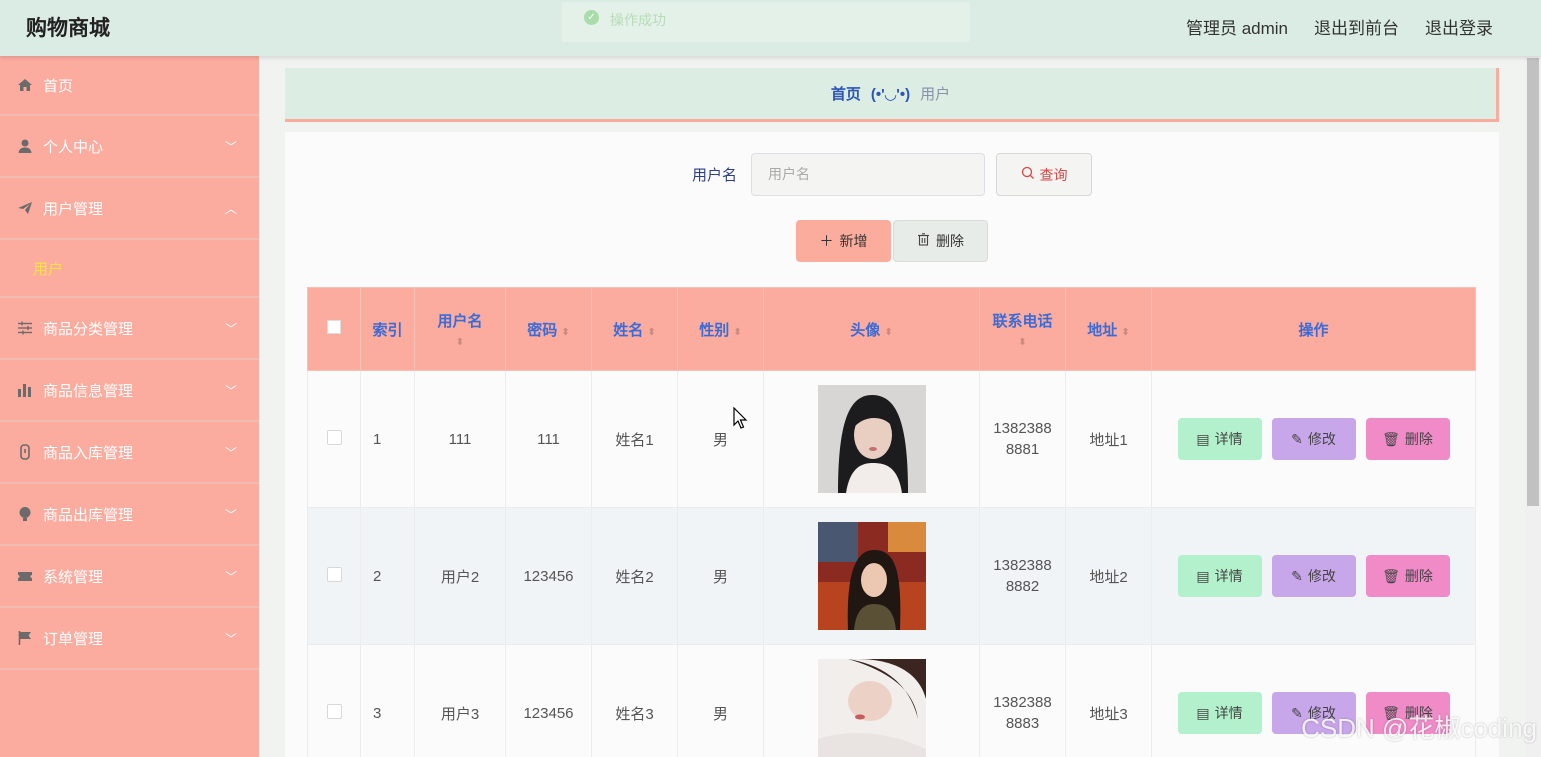 Image resolution: width=1541 pixels, height=757 pixels. What do you see at coordinates (740, 418) in the screenshot?
I see `mouse-cursor-icon` at bounding box center [740, 418].